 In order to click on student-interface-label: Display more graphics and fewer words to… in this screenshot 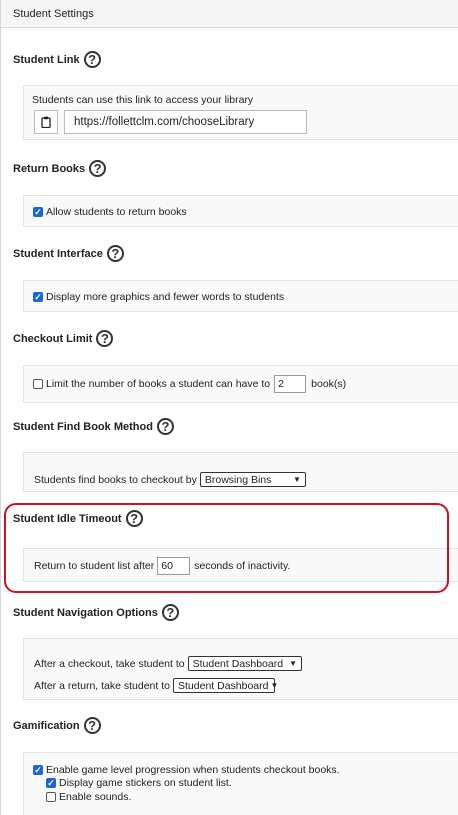, I will do `click(165, 297)`.